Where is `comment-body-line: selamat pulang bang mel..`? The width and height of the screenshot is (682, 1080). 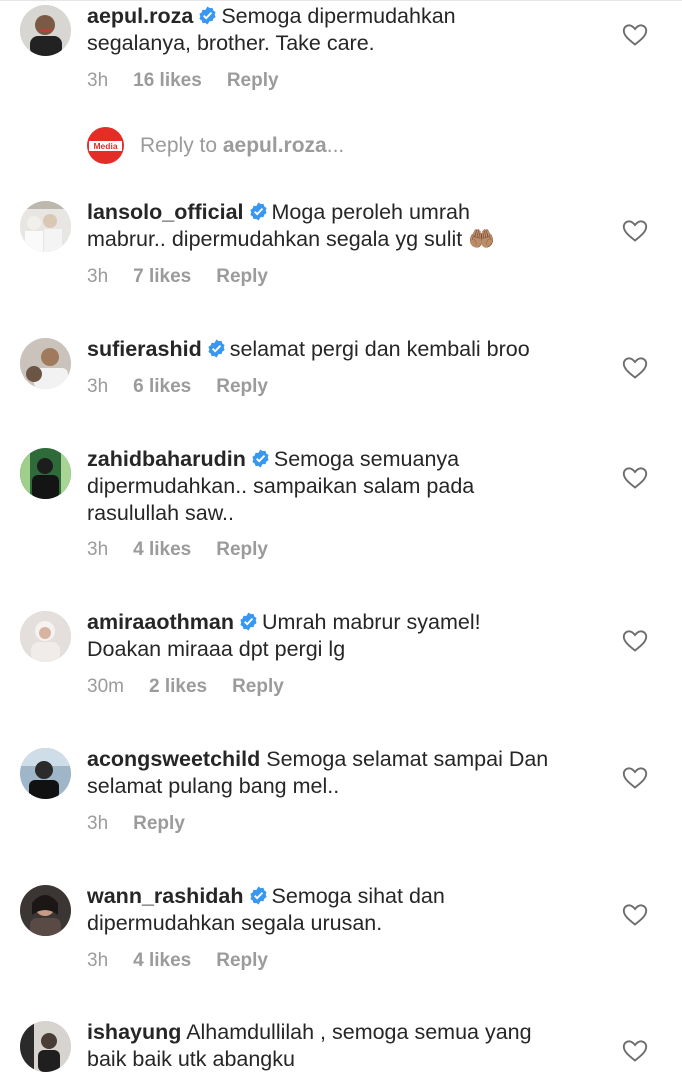 comment-body-line: selamat pulang bang mel.. is located at coordinates (213, 786).